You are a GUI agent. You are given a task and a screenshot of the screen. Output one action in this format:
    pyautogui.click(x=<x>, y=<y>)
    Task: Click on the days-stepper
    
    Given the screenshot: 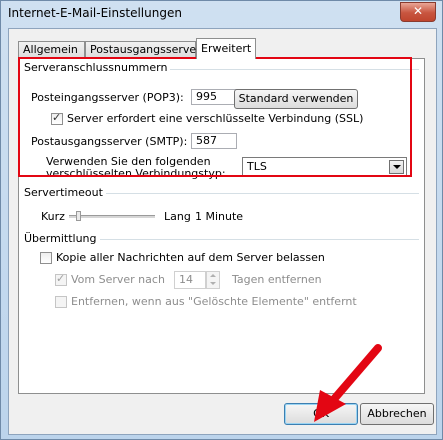 What is the action you would take?
    pyautogui.click(x=213, y=280)
    